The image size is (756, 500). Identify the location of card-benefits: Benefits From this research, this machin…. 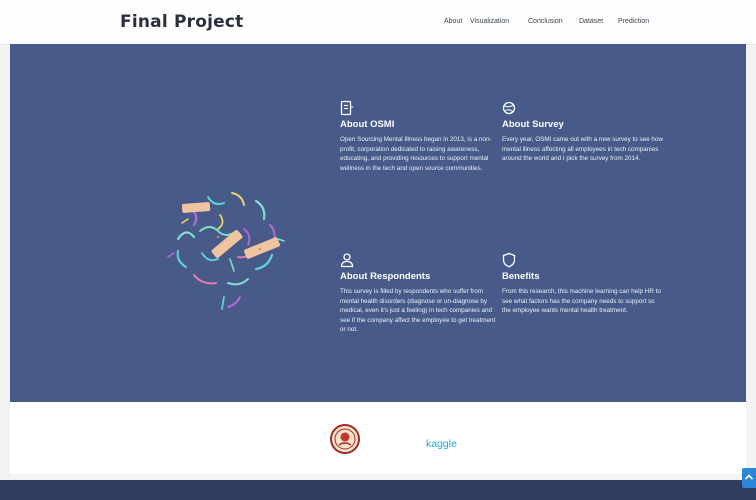
(583, 284).